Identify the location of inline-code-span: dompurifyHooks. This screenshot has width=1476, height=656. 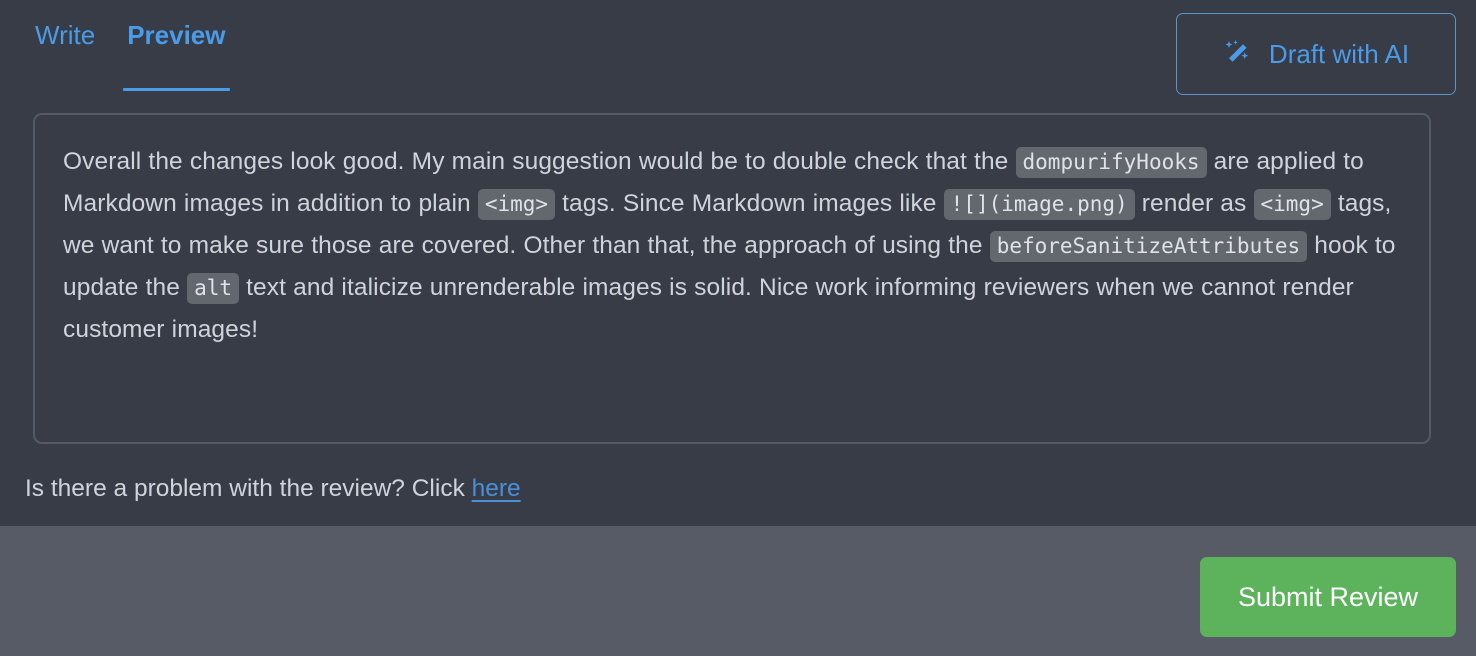
(1111, 162).